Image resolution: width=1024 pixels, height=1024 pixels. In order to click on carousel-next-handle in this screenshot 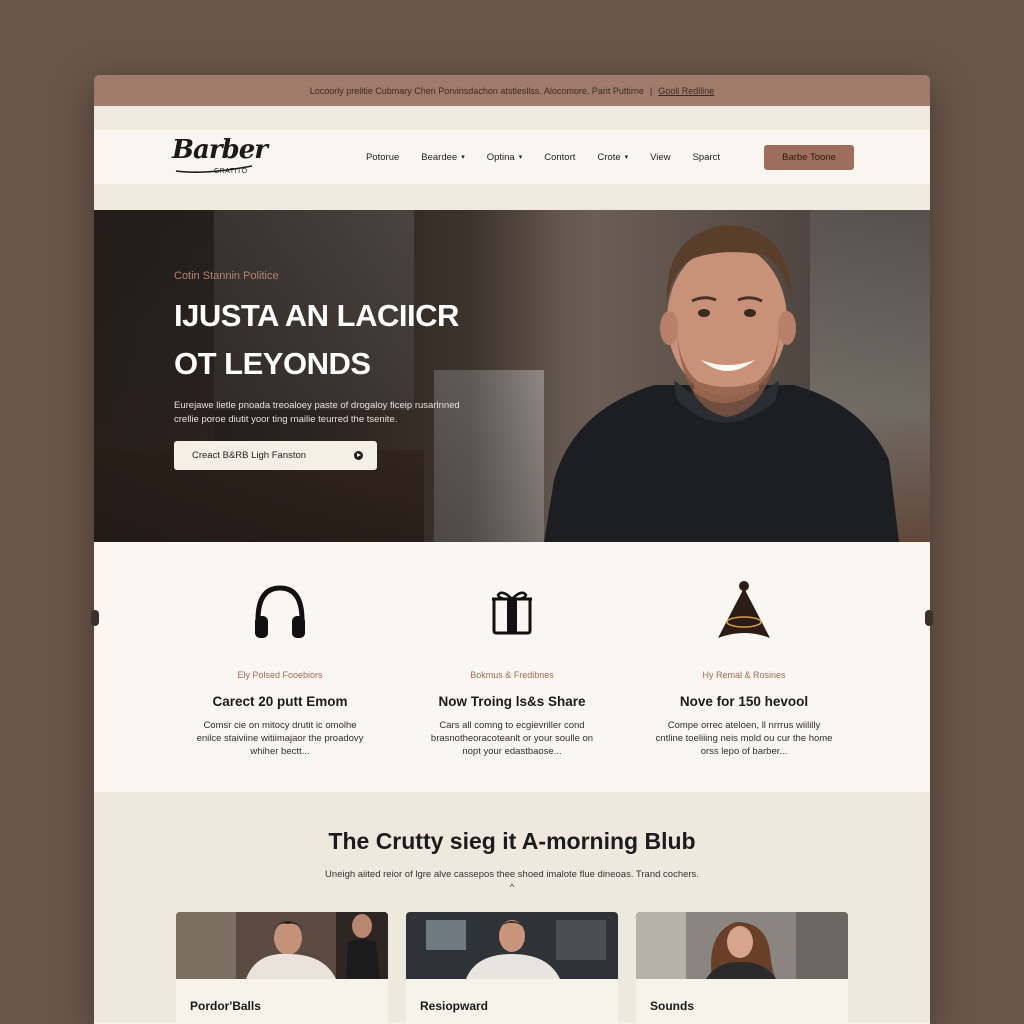, I will do `click(929, 618)`.